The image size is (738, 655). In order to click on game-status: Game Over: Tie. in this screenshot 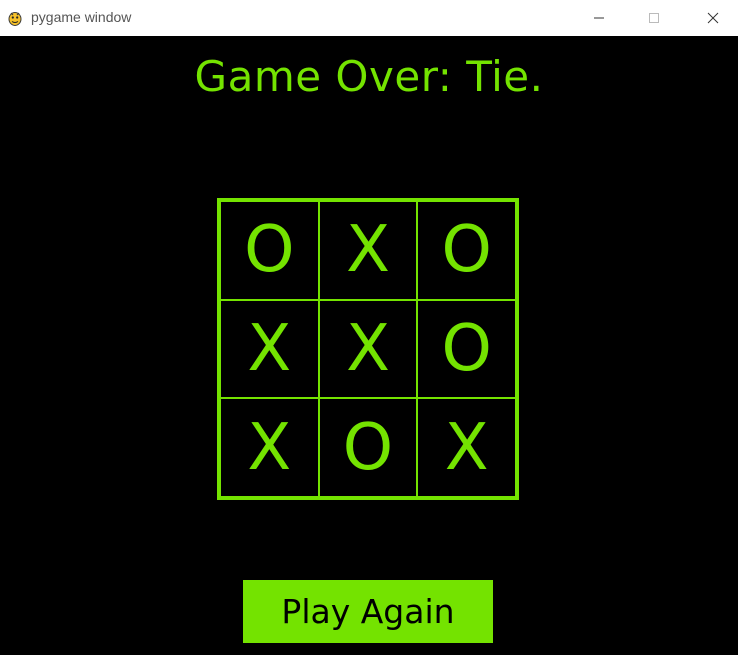, I will do `click(369, 76)`.